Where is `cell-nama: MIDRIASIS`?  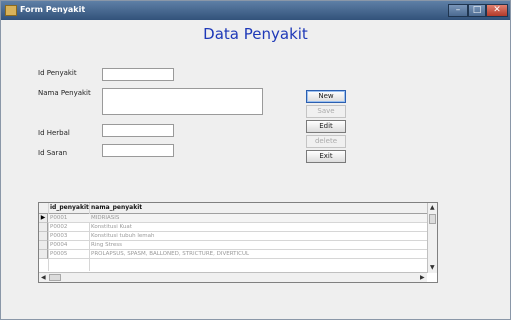 cell-nama: MIDRIASIS is located at coordinates (105, 218).